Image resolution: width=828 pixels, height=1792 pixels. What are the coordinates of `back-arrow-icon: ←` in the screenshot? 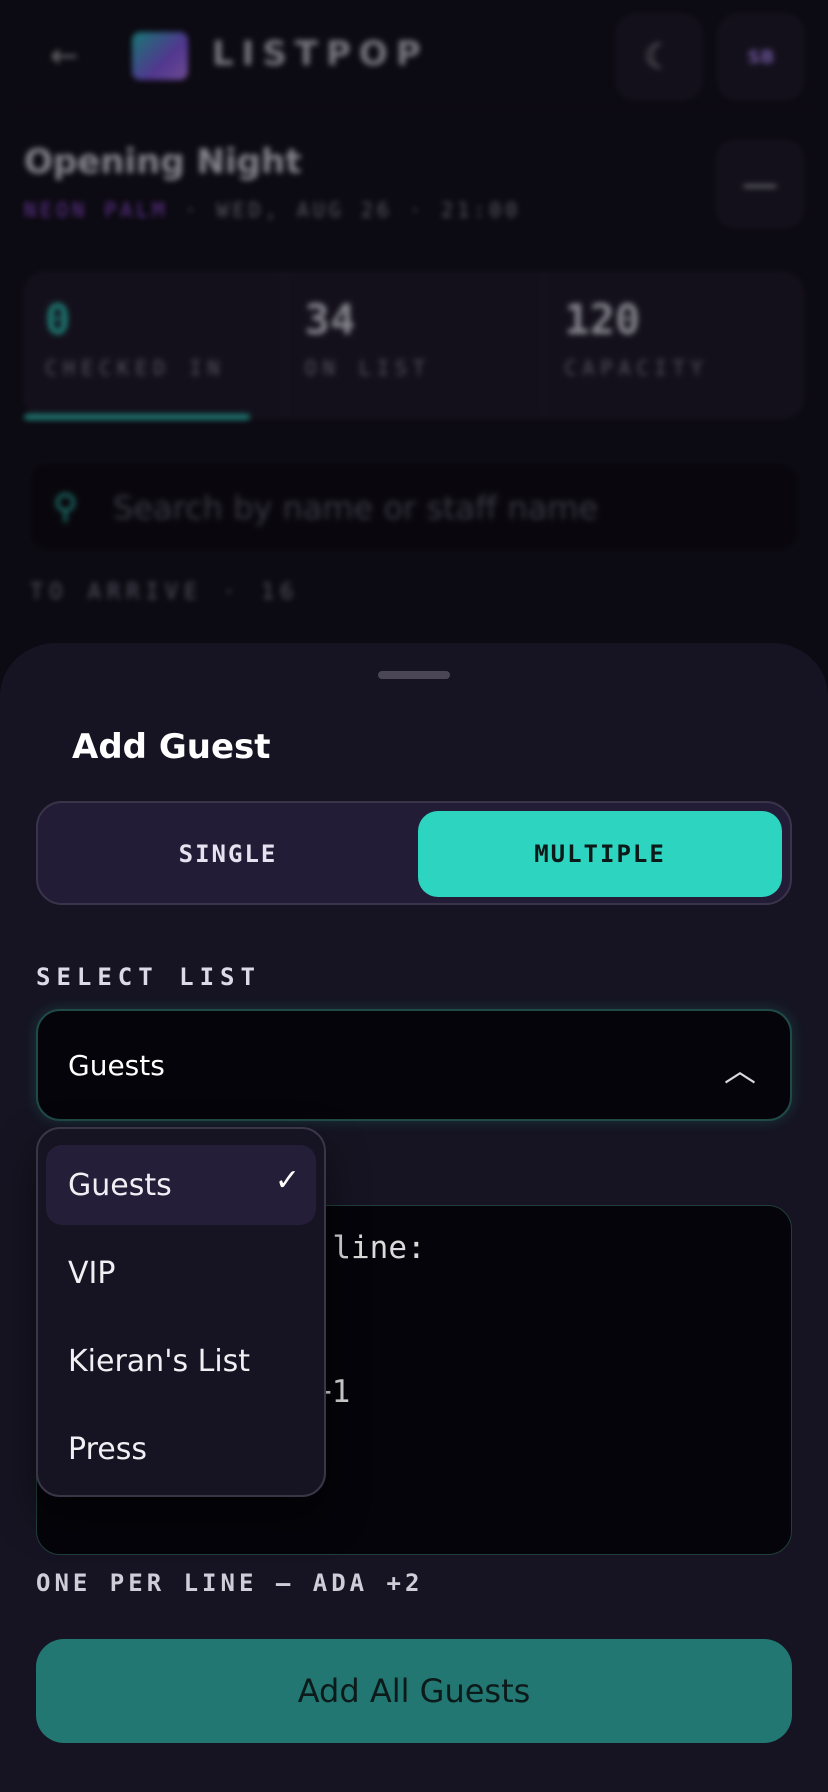 It's located at (64, 56).